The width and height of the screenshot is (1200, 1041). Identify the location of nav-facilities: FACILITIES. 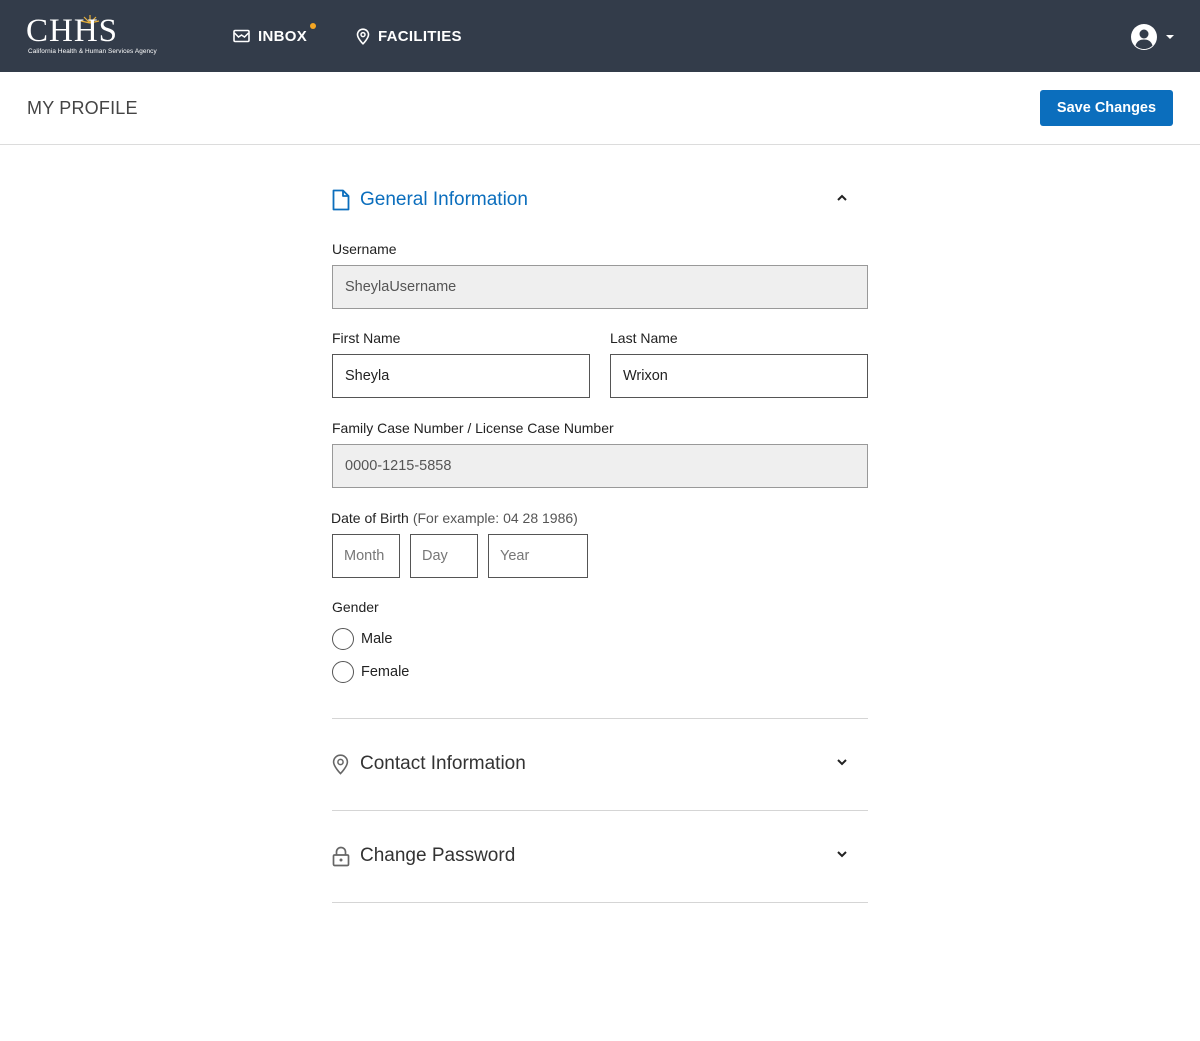
(409, 36).